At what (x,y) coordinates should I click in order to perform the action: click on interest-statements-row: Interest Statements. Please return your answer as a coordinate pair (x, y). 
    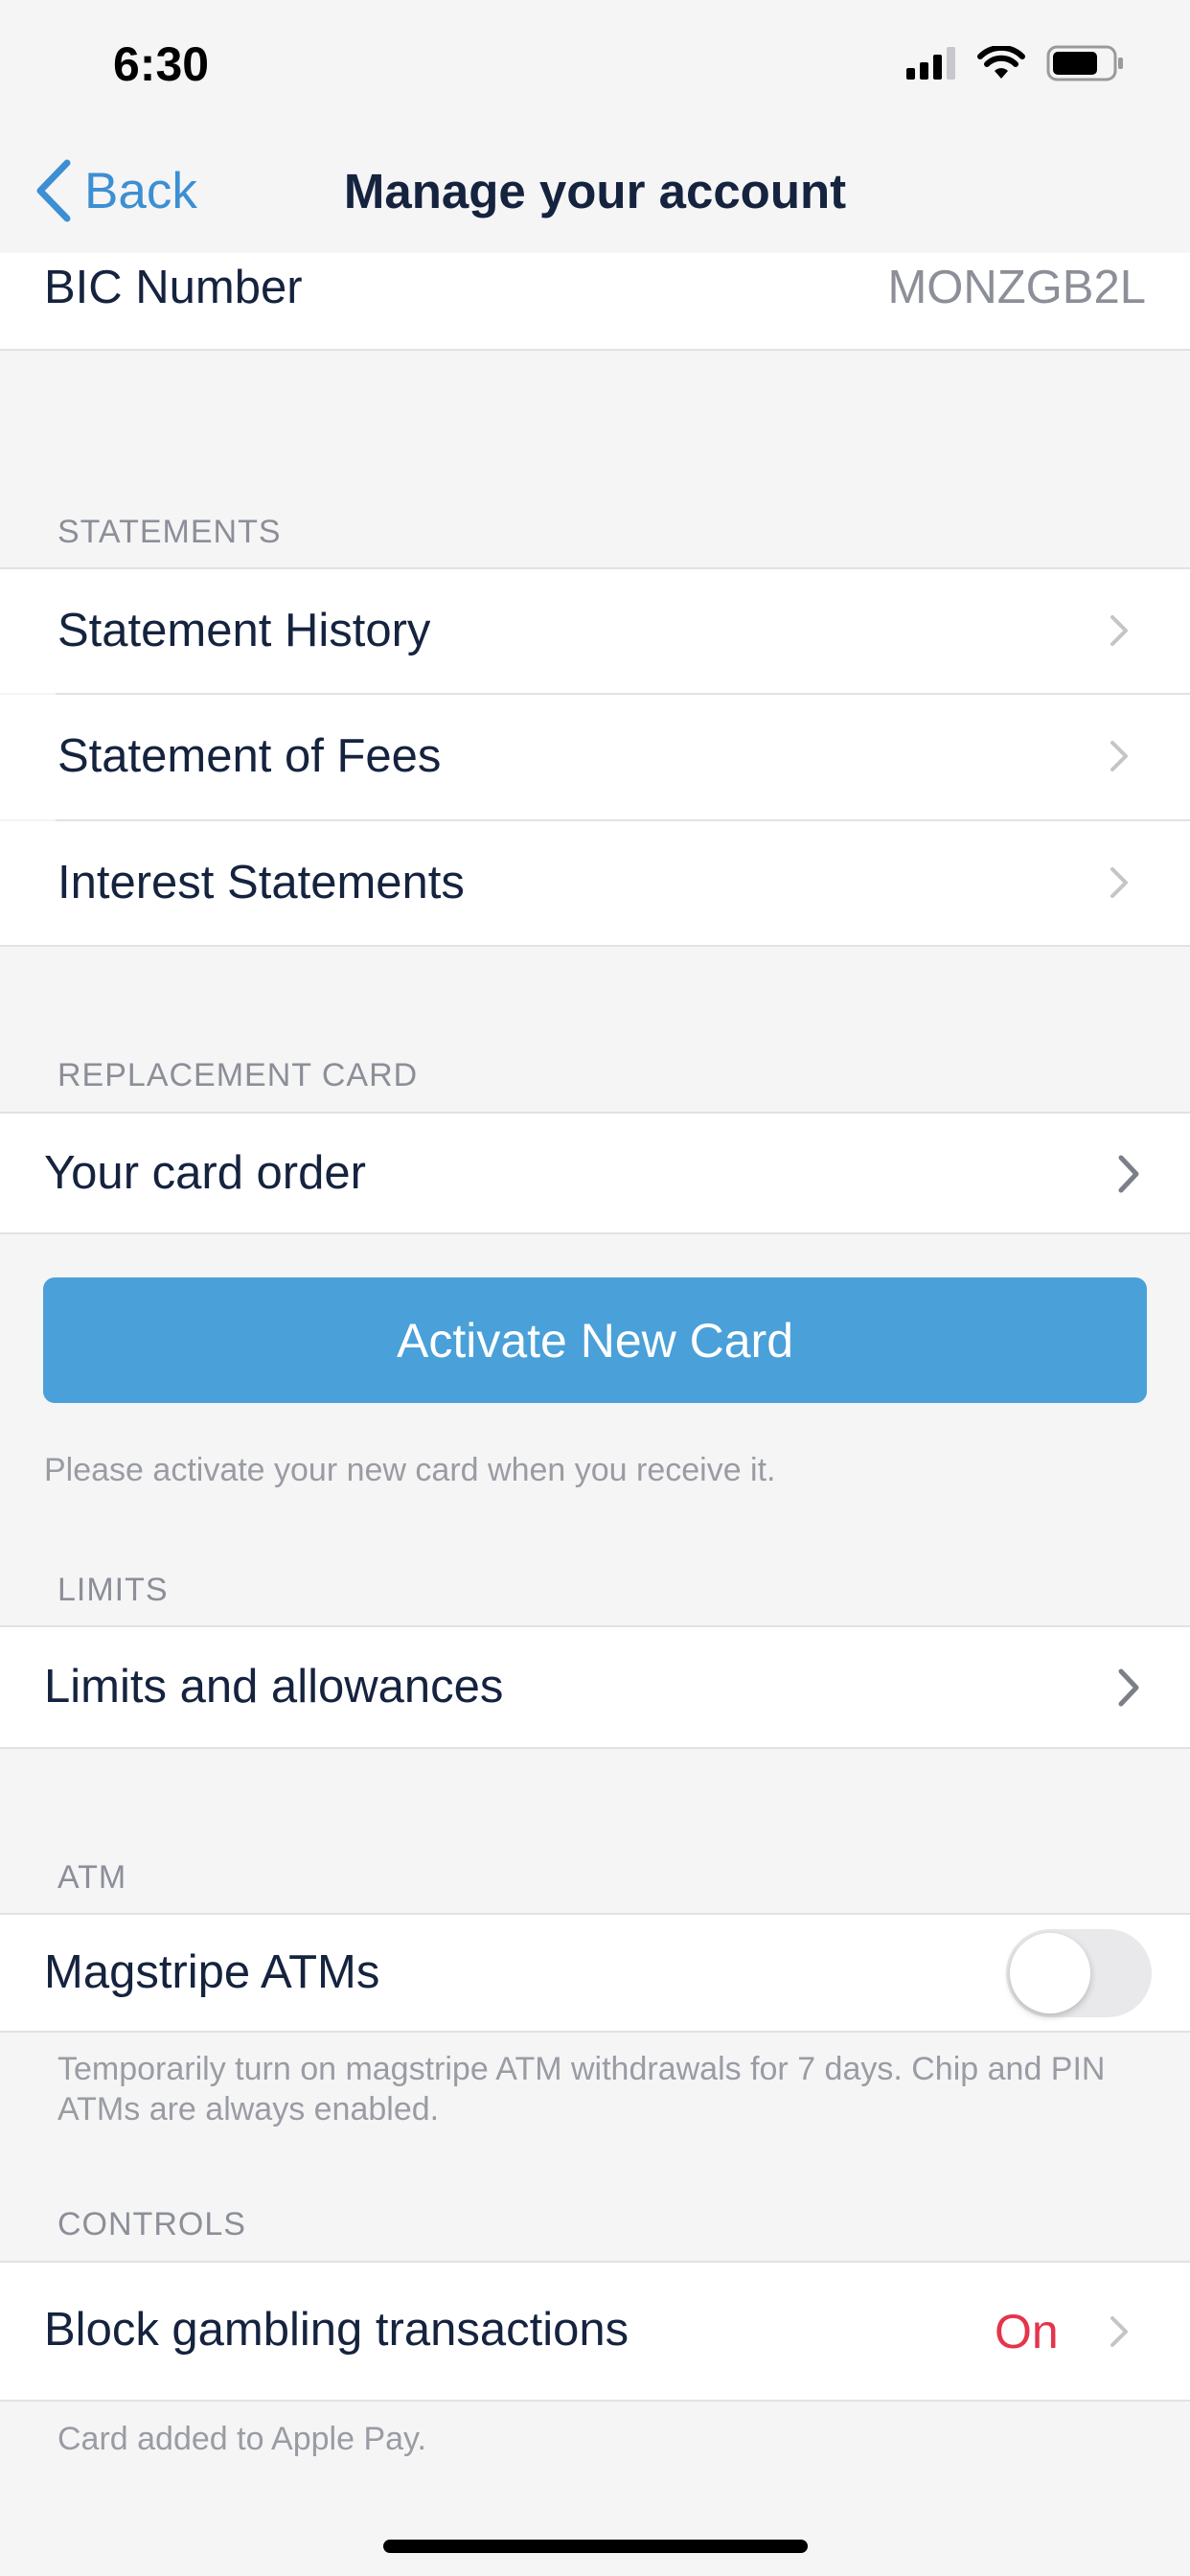
    Looking at the image, I should click on (595, 883).